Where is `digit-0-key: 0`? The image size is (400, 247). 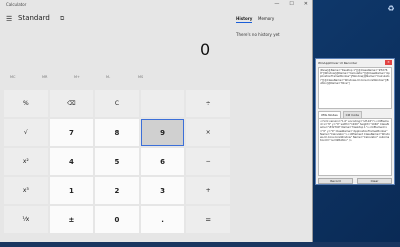
digit-0-key: 0 is located at coordinates (117, 219).